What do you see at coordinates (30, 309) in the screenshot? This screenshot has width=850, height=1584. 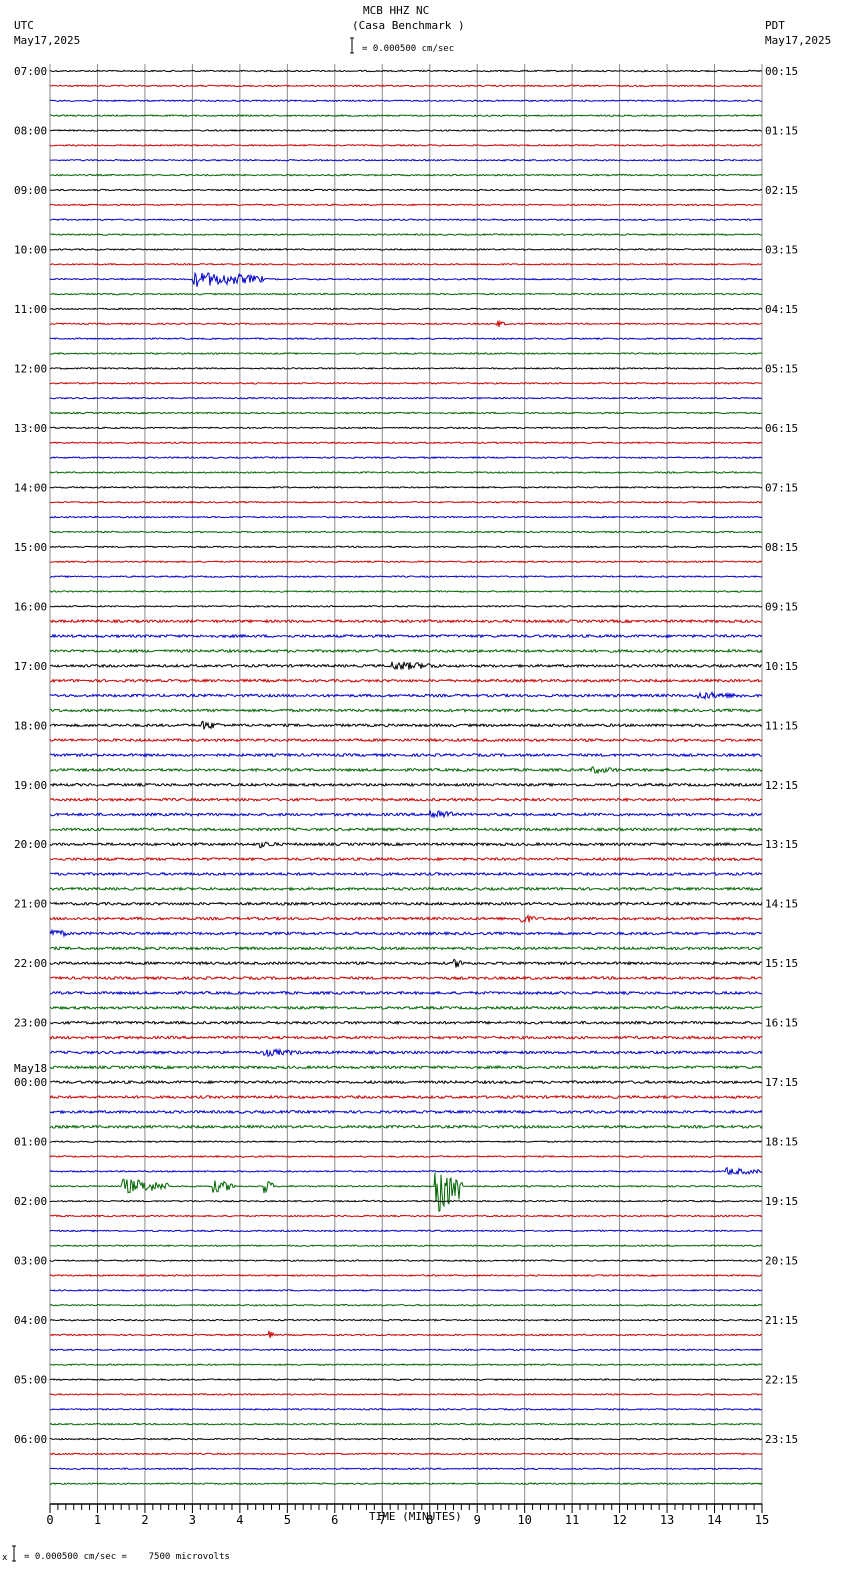 I see `utc-hour-label: 11:00` at bounding box center [30, 309].